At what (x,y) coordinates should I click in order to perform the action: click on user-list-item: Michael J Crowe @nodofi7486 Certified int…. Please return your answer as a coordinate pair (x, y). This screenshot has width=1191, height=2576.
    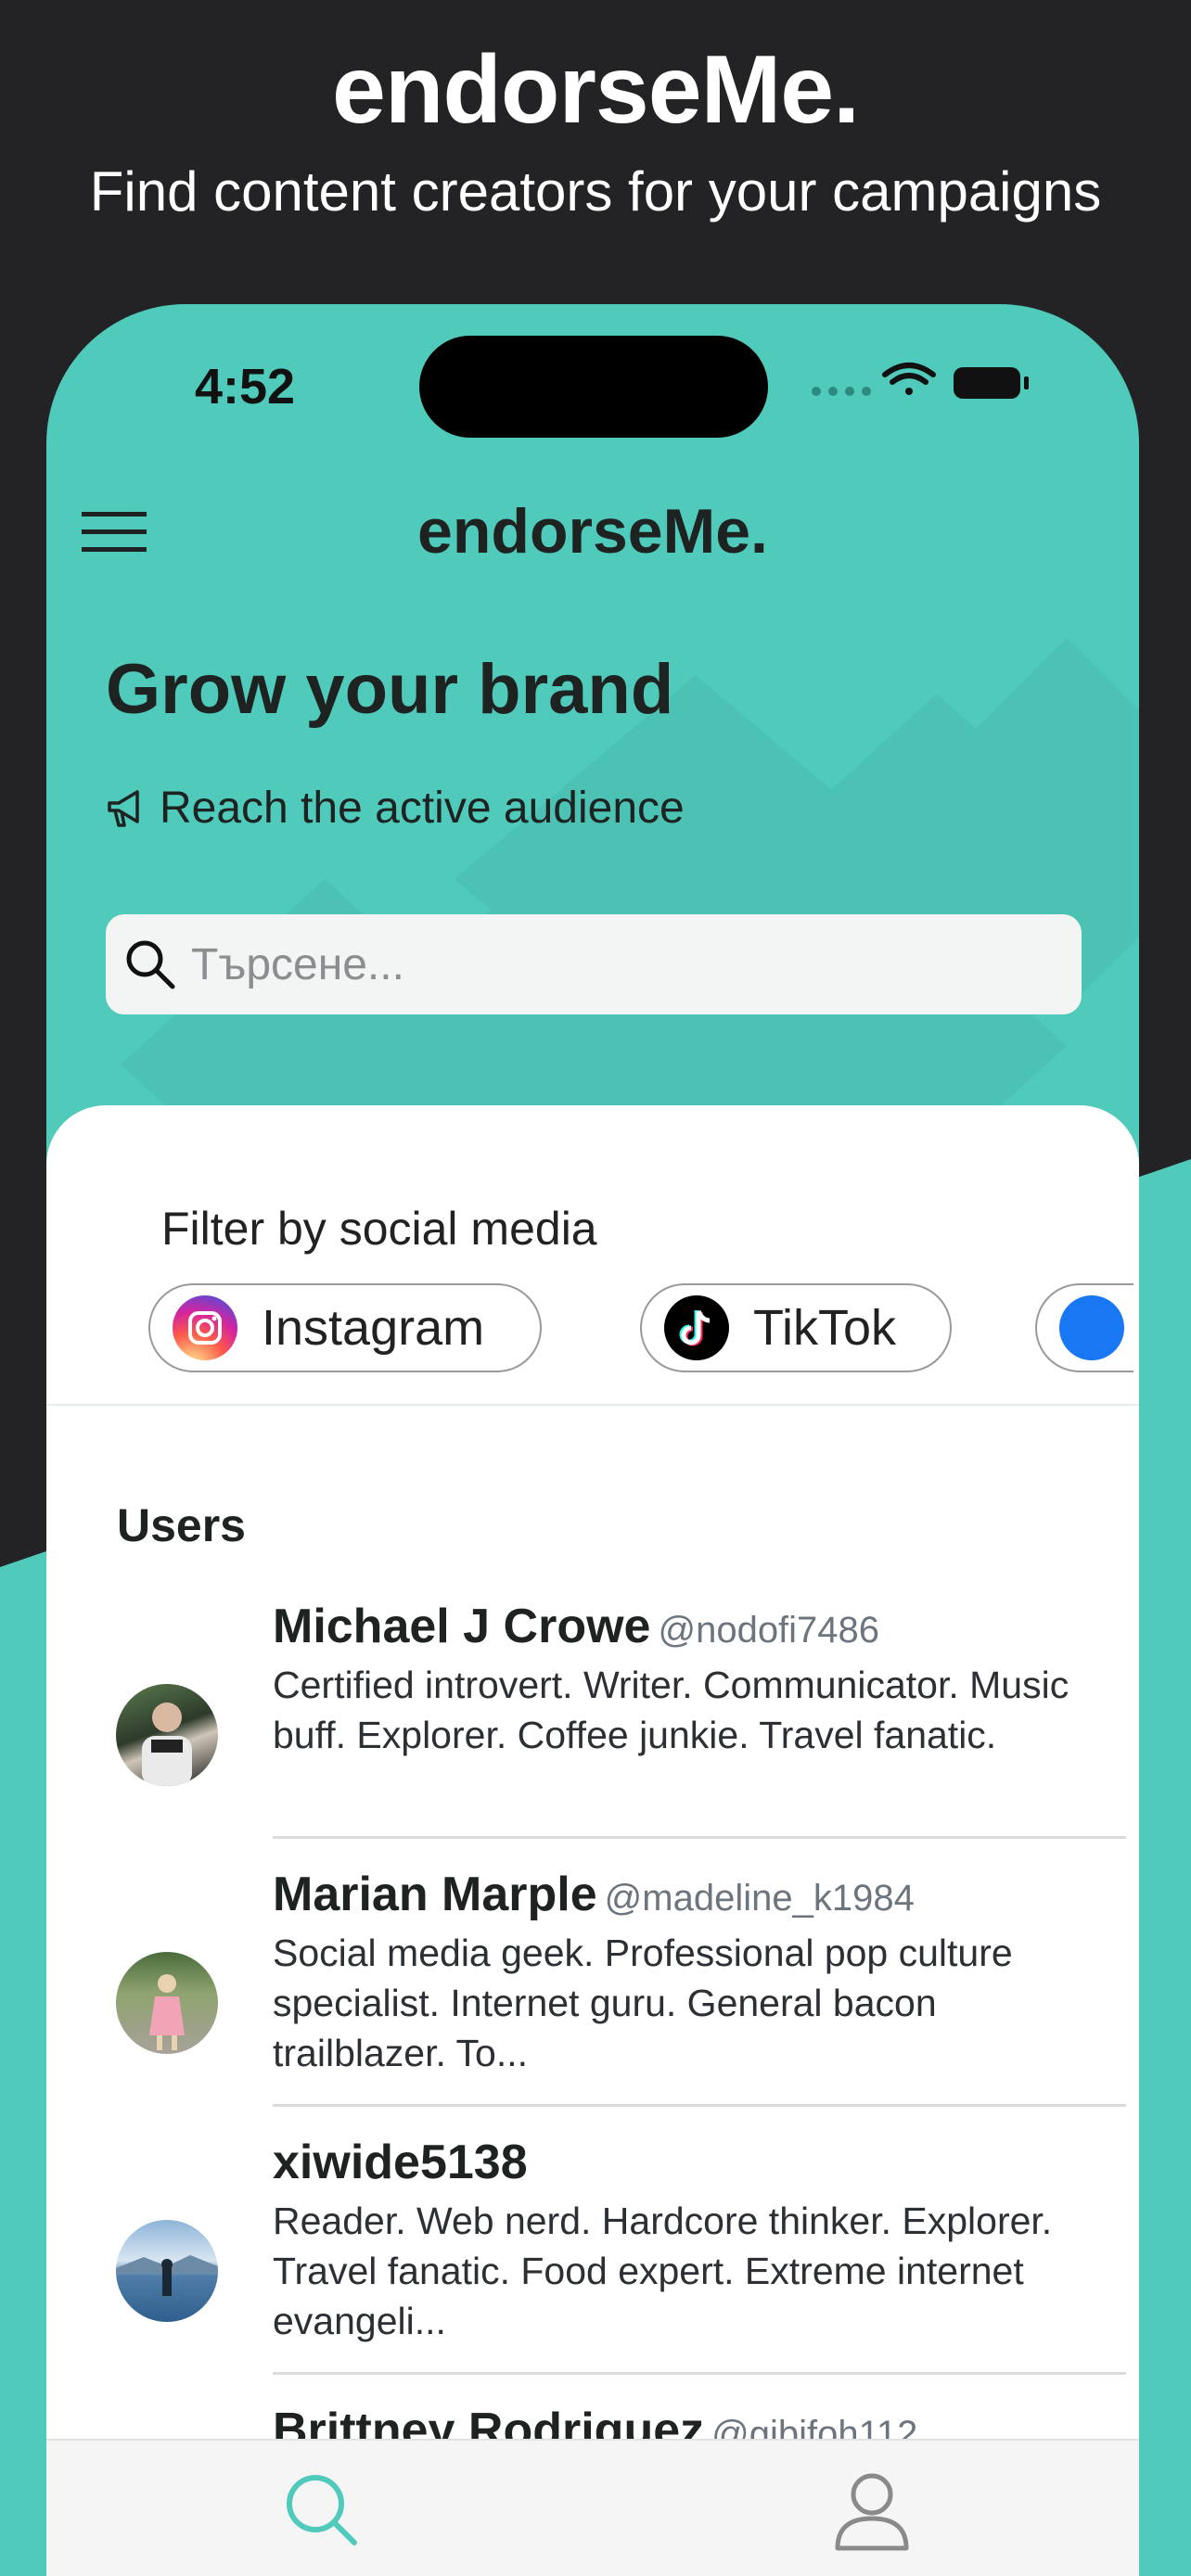
    Looking at the image, I should click on (592, 1733).